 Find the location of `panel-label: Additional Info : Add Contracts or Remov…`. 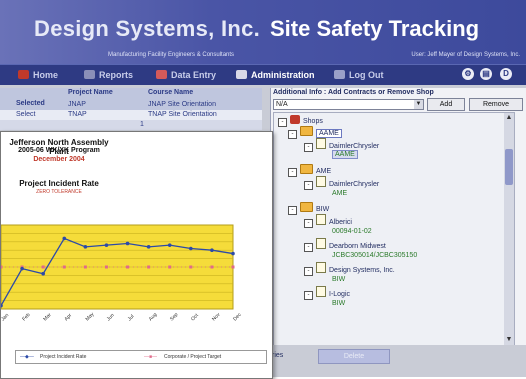

panel-label: Additional Info : Add Contracts or Remov… is located at coordinates (353, 92).